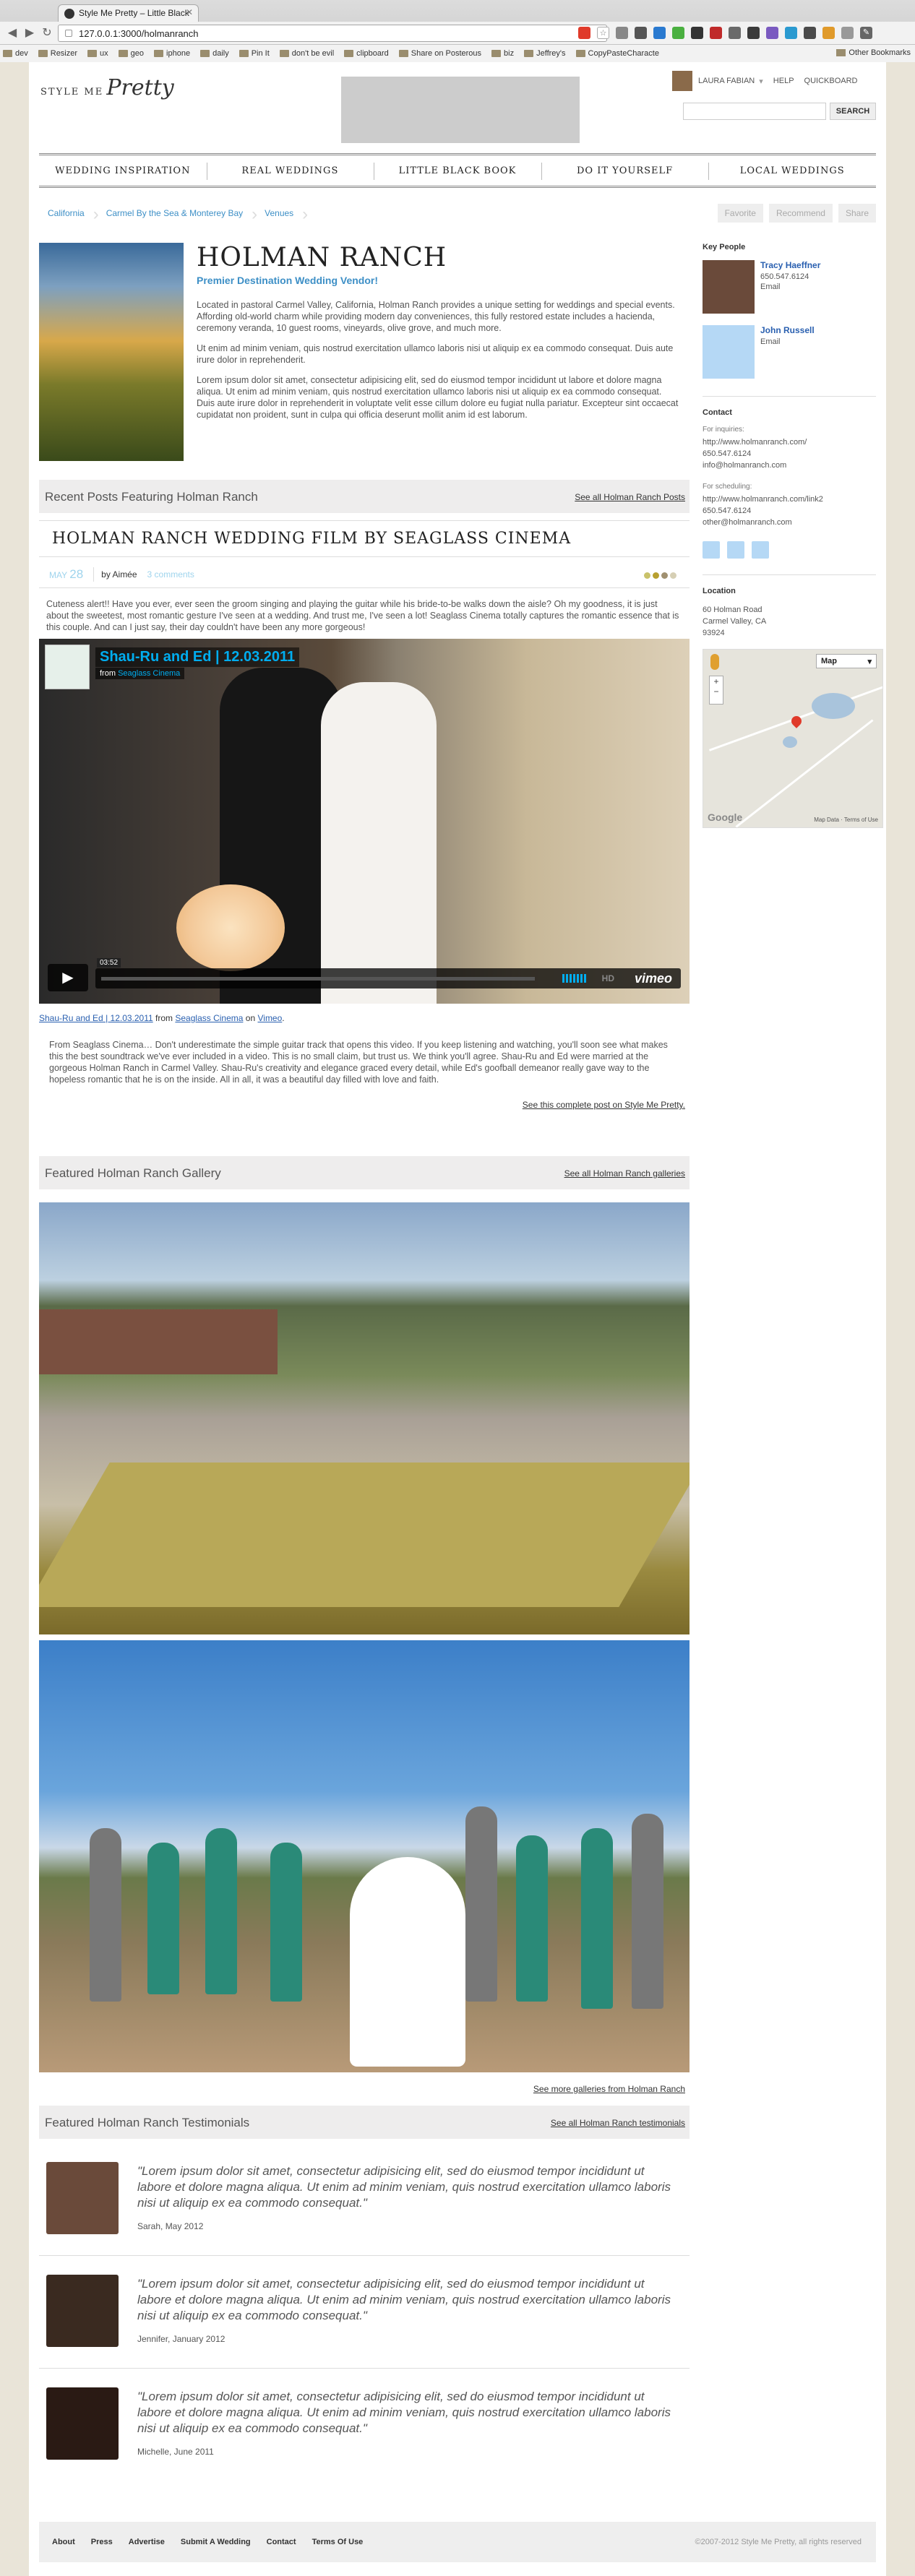 This screenshot has width=915, height=2576. What do you see at coordinates (366, 53) in the screenshot?
I see `bookmark-item: clipboard` at bounding box center [366, 53].